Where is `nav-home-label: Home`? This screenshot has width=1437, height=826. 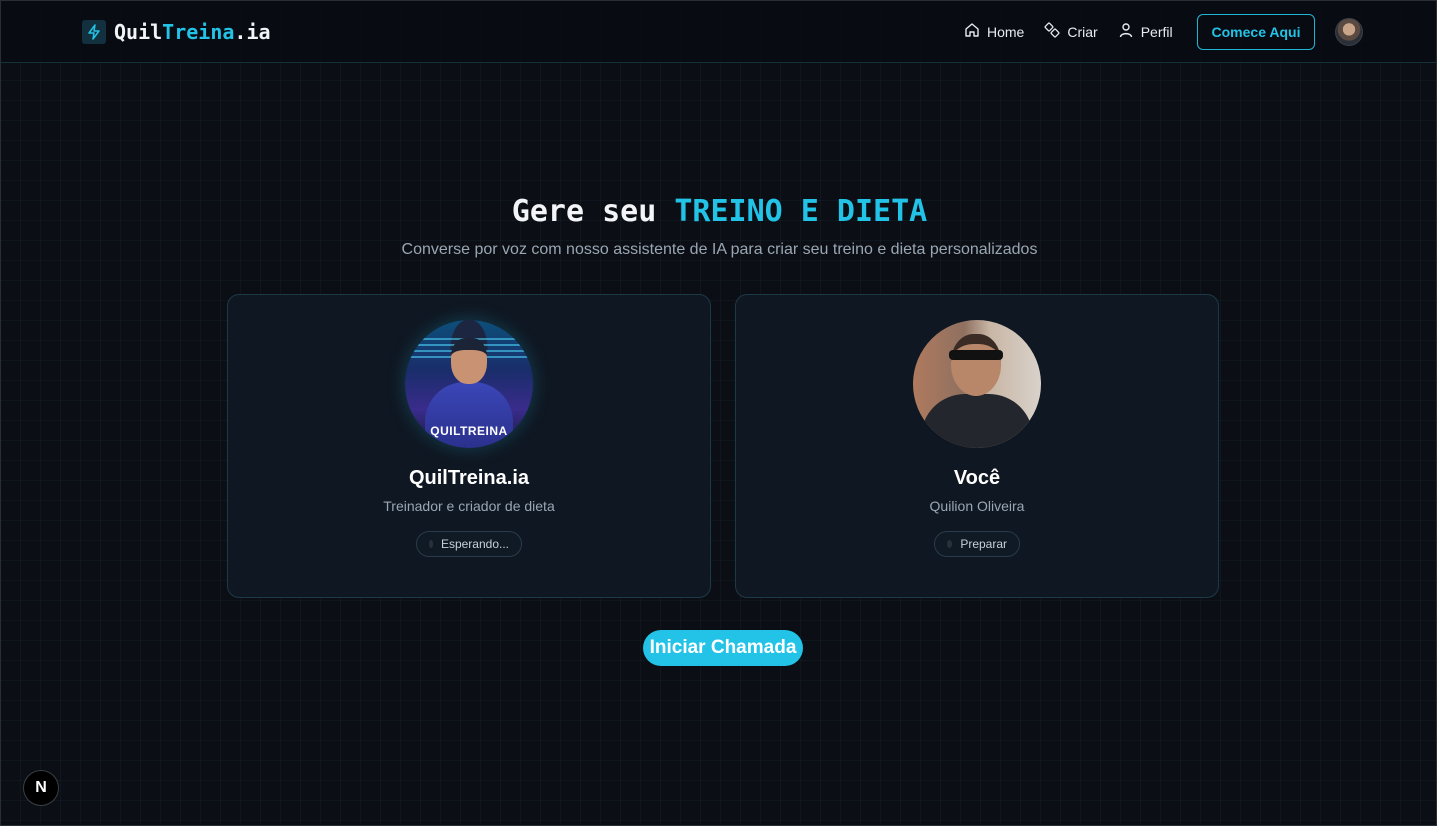
nav-home-label: Home is located at coordinates (1006, 31).